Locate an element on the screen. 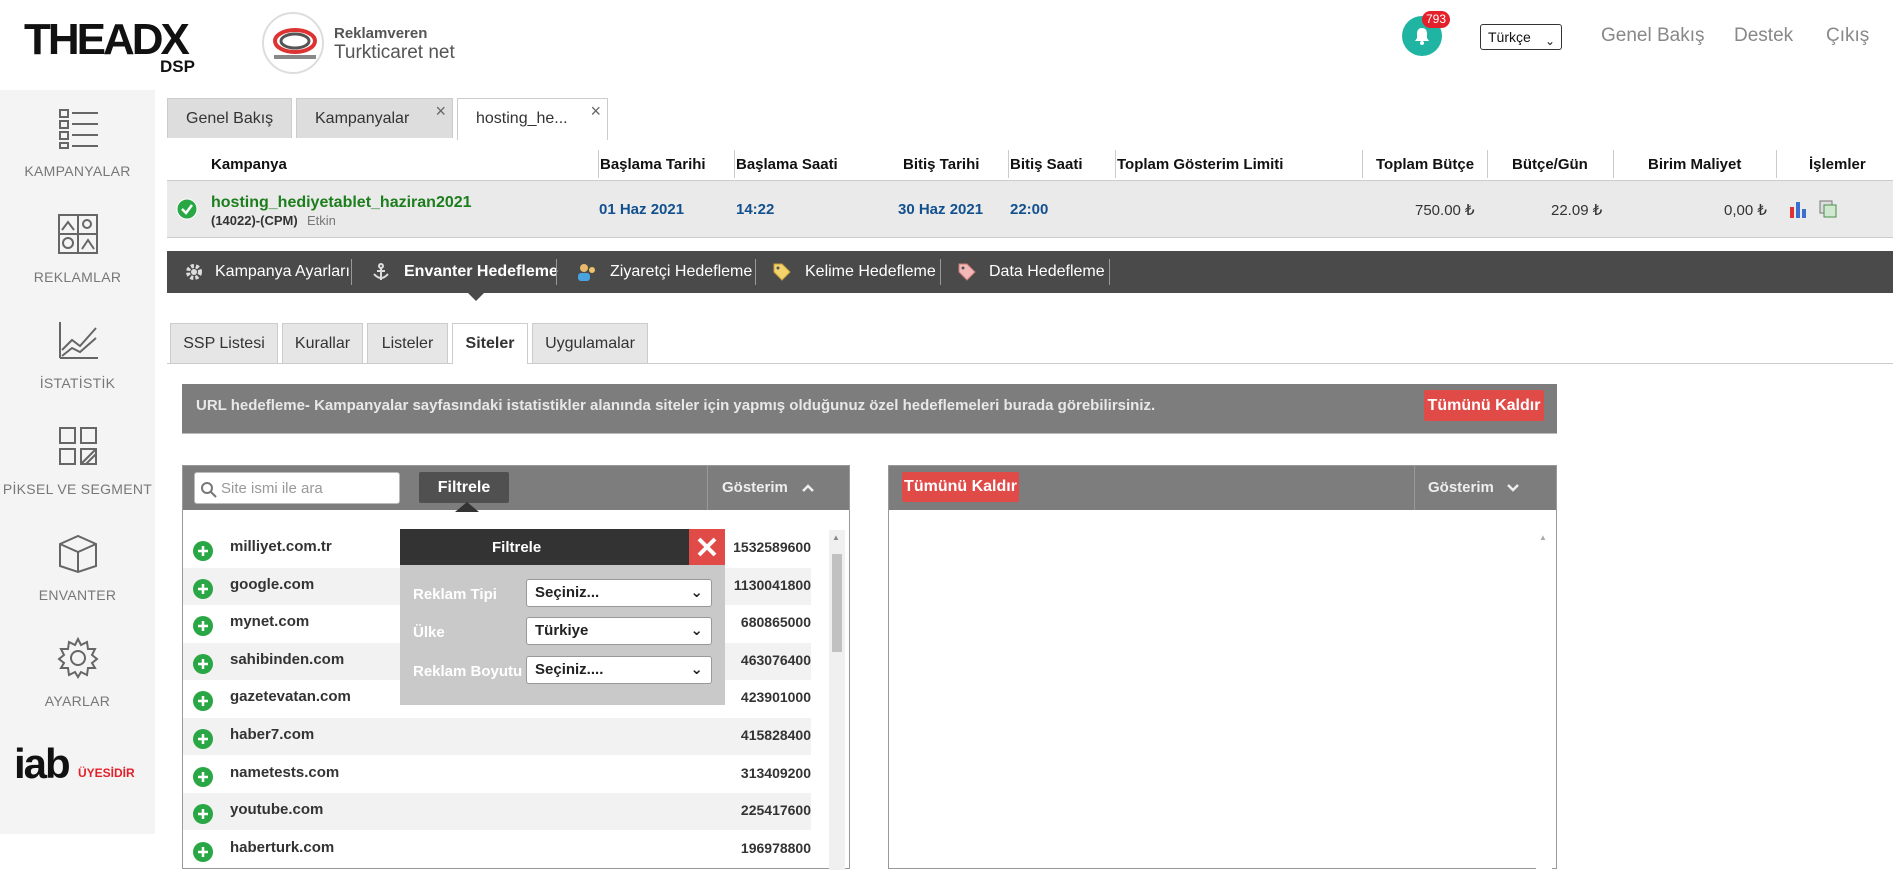  tab-label: Kampanyalar is located at coordinates (362, 118).